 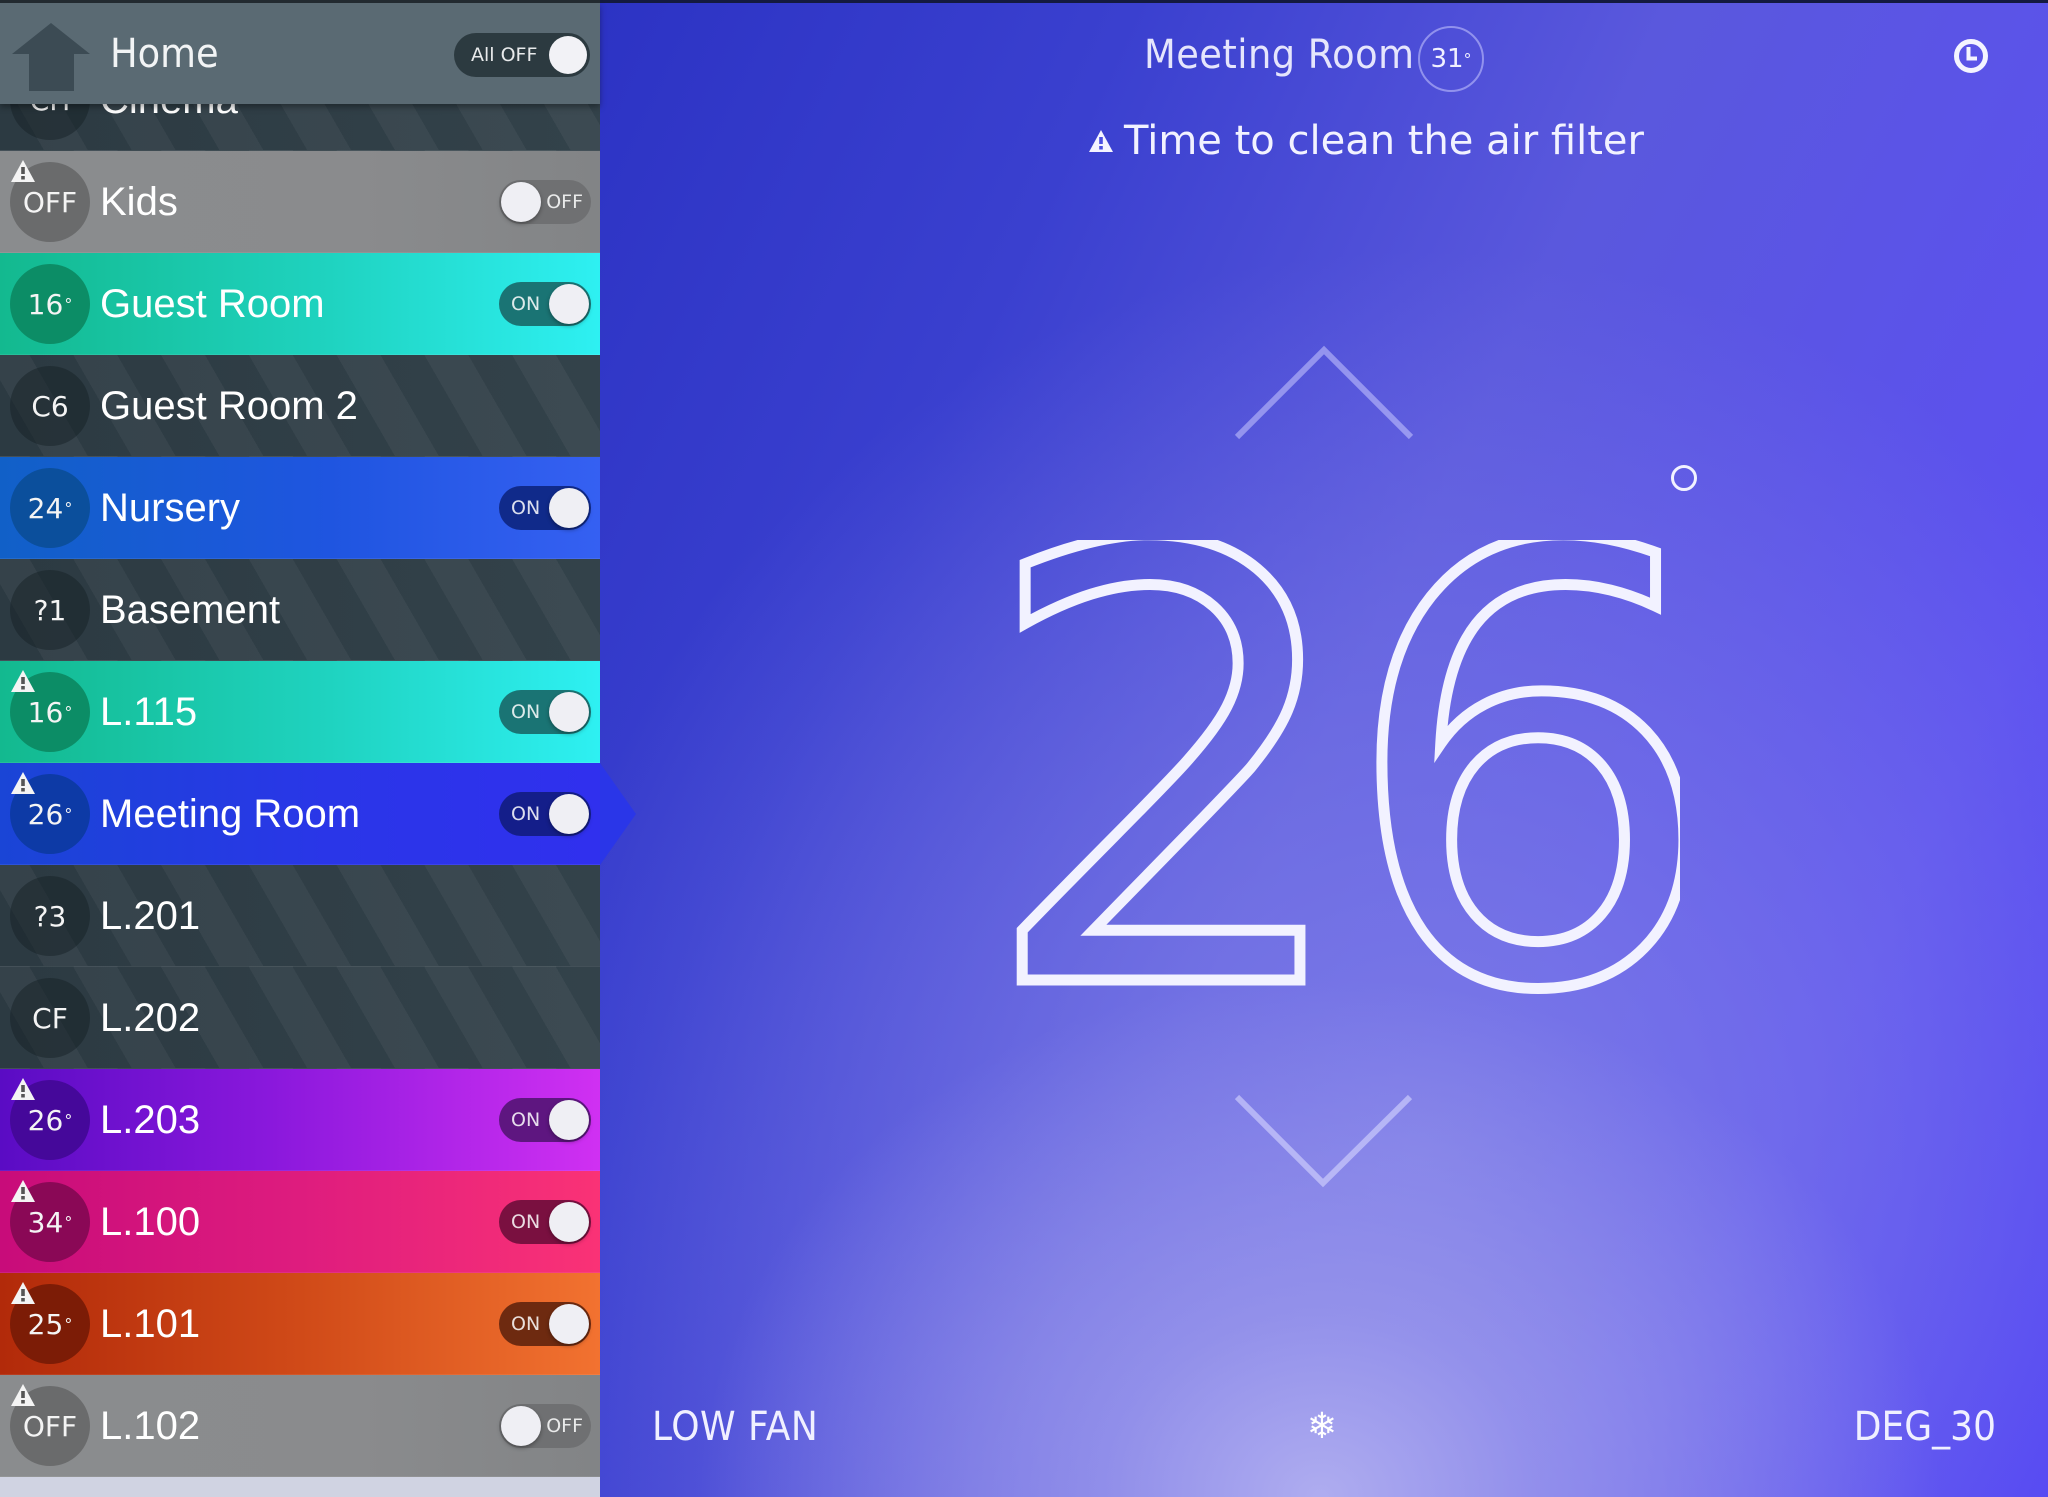 What do you see at coordinates (45, 1324) in the screenshot?
I see `room-temp-value: 25` at bounding box center [45, 1324].